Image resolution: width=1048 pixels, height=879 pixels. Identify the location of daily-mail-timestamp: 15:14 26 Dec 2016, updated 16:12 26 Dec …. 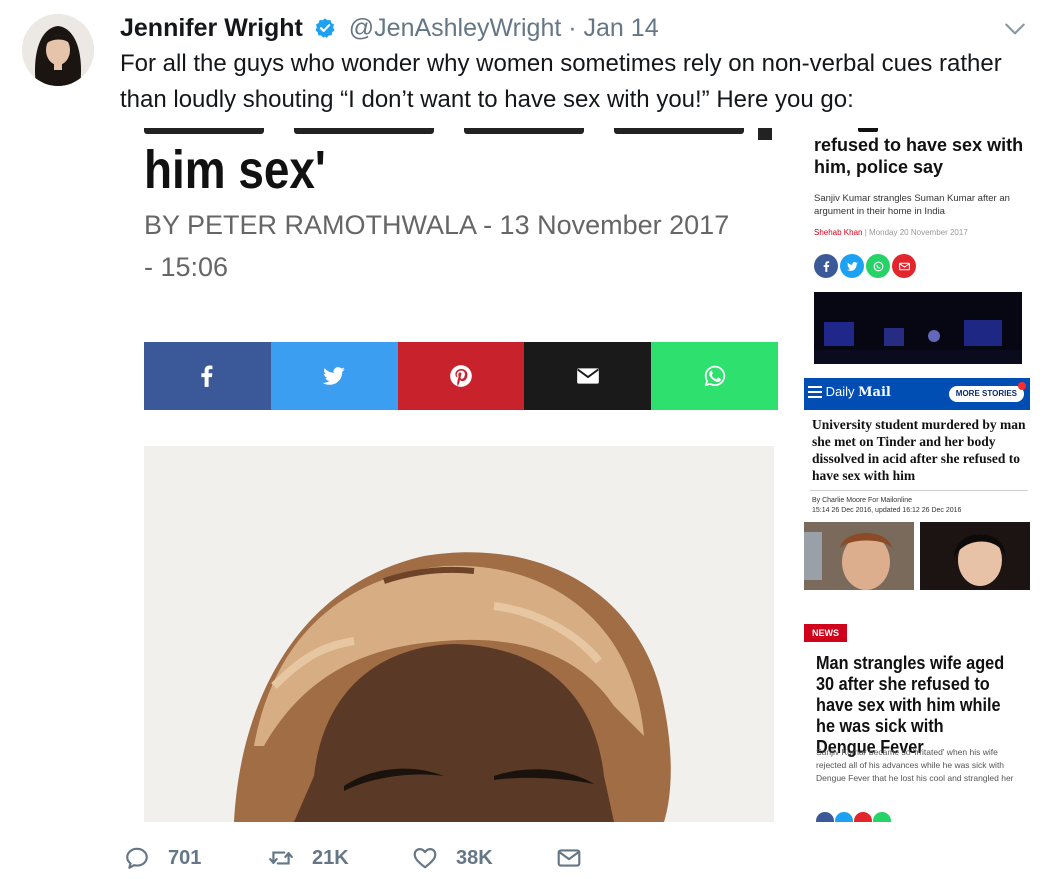
(887, 510).